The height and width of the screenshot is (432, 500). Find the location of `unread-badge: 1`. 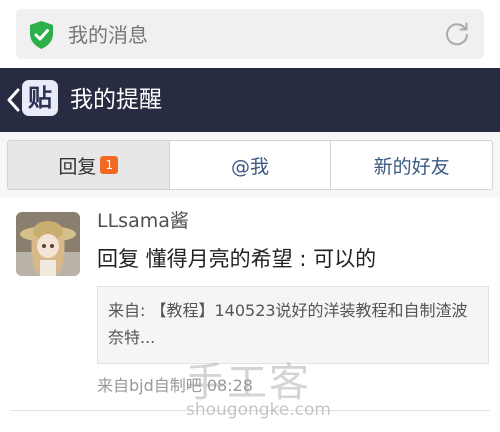

unread-badge: 1 is located at coordinates (109, 165).